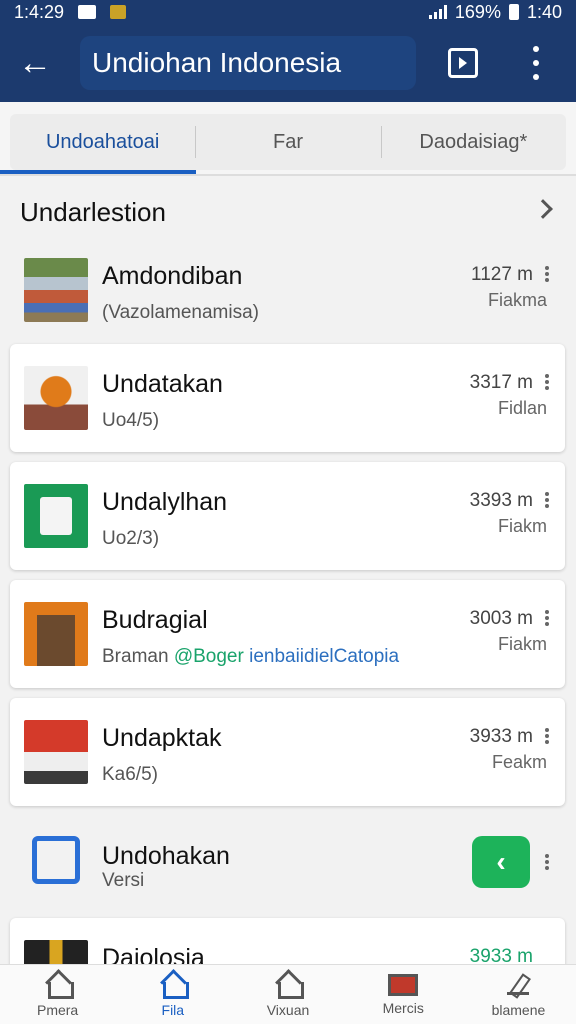  What do you see at coordinates (180, 312) in the screenshot?
I see `item-subtitle: (Vazolamenamisa)` at bounding box center [180, 312].